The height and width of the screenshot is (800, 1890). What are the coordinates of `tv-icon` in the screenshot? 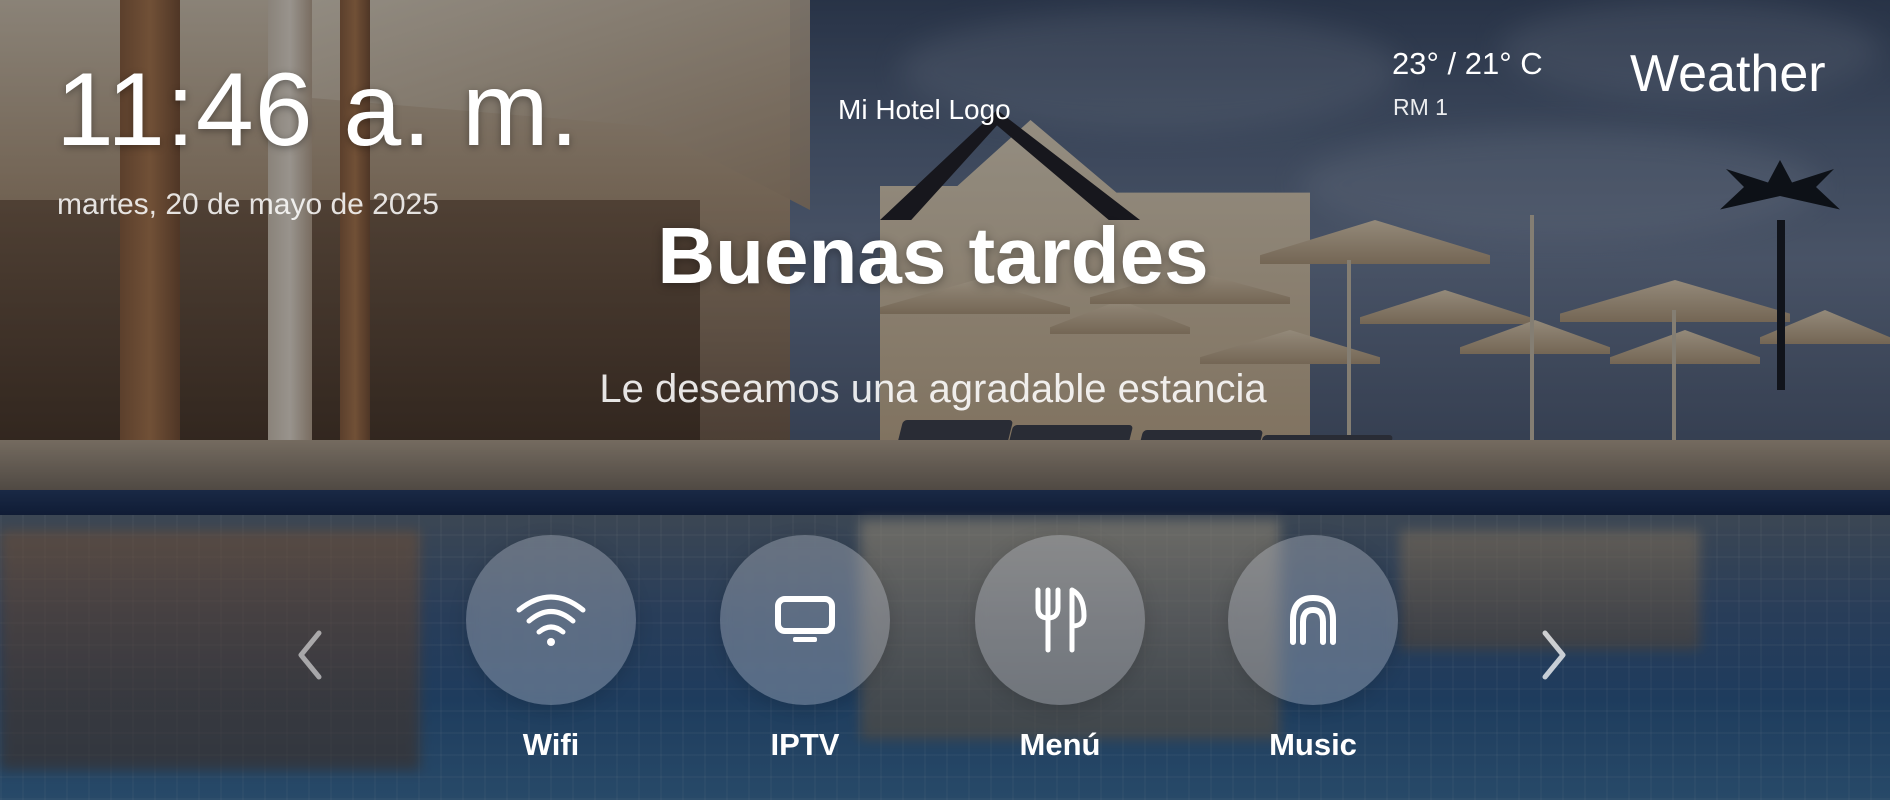 It's located at (805, 619).